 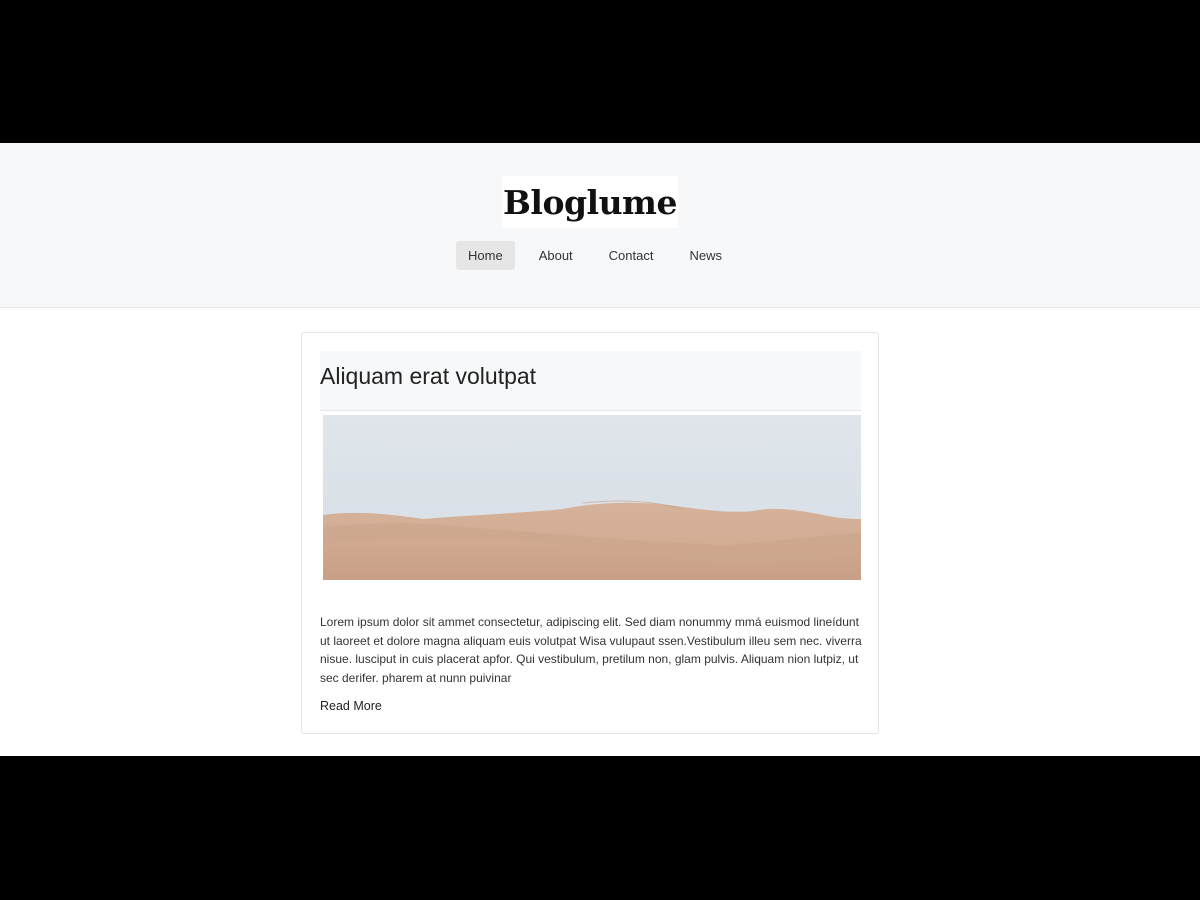 I want to click on nav-item-news: News, so click(x=705, y=255).